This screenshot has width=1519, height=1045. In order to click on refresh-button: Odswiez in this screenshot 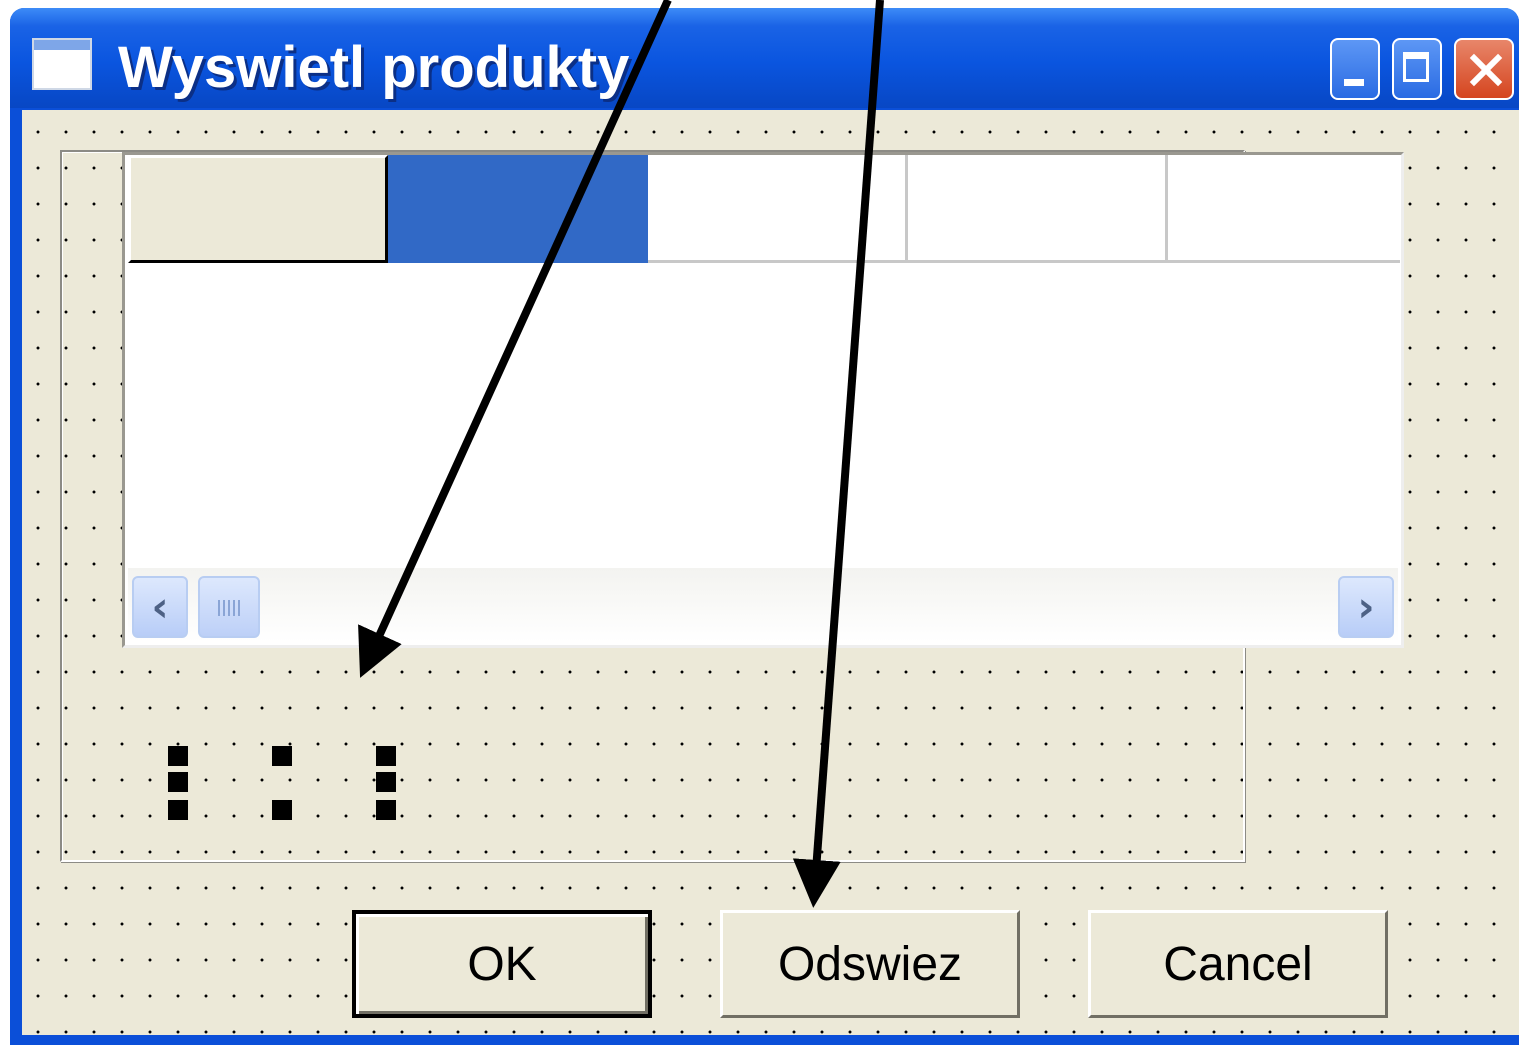, I will do `click(870, 964)`.